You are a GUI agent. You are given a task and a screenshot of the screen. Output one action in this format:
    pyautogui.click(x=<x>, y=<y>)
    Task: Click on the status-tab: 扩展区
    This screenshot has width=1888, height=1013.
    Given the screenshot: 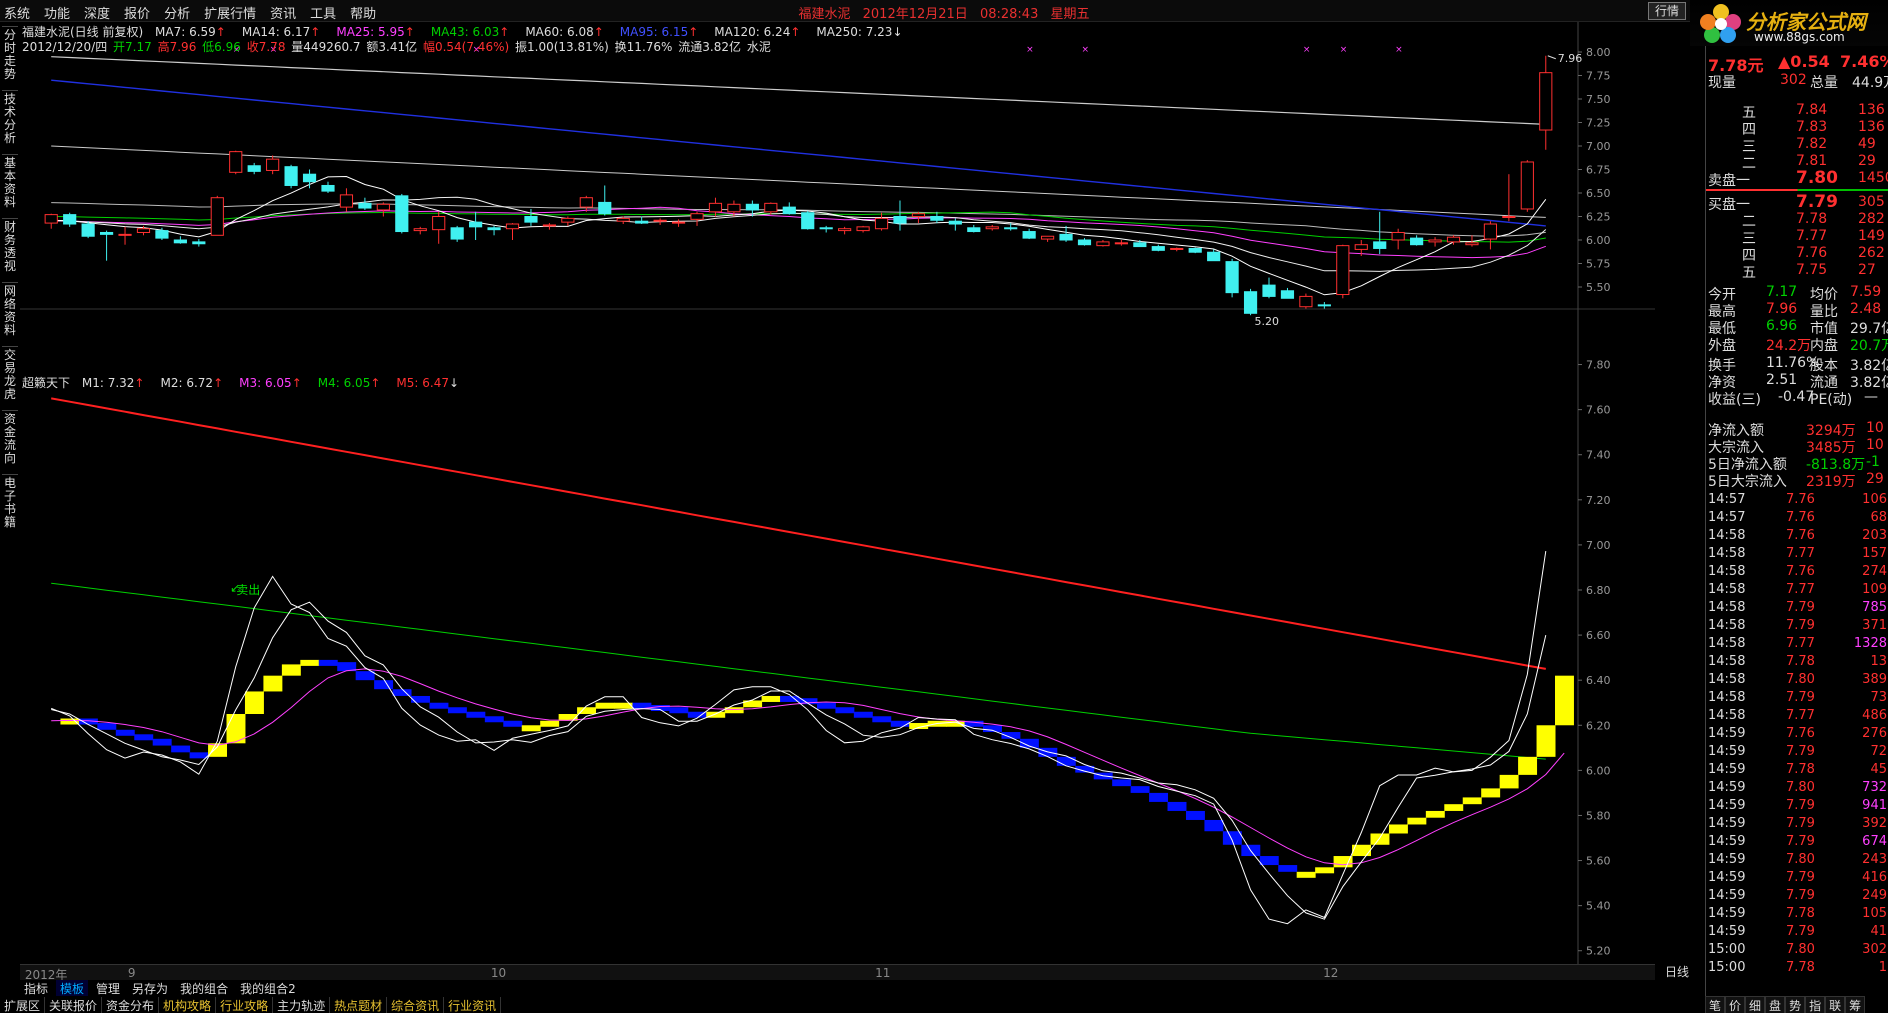 What is the action you would take?
    pyautogui.click(x=23, y=1005)
    